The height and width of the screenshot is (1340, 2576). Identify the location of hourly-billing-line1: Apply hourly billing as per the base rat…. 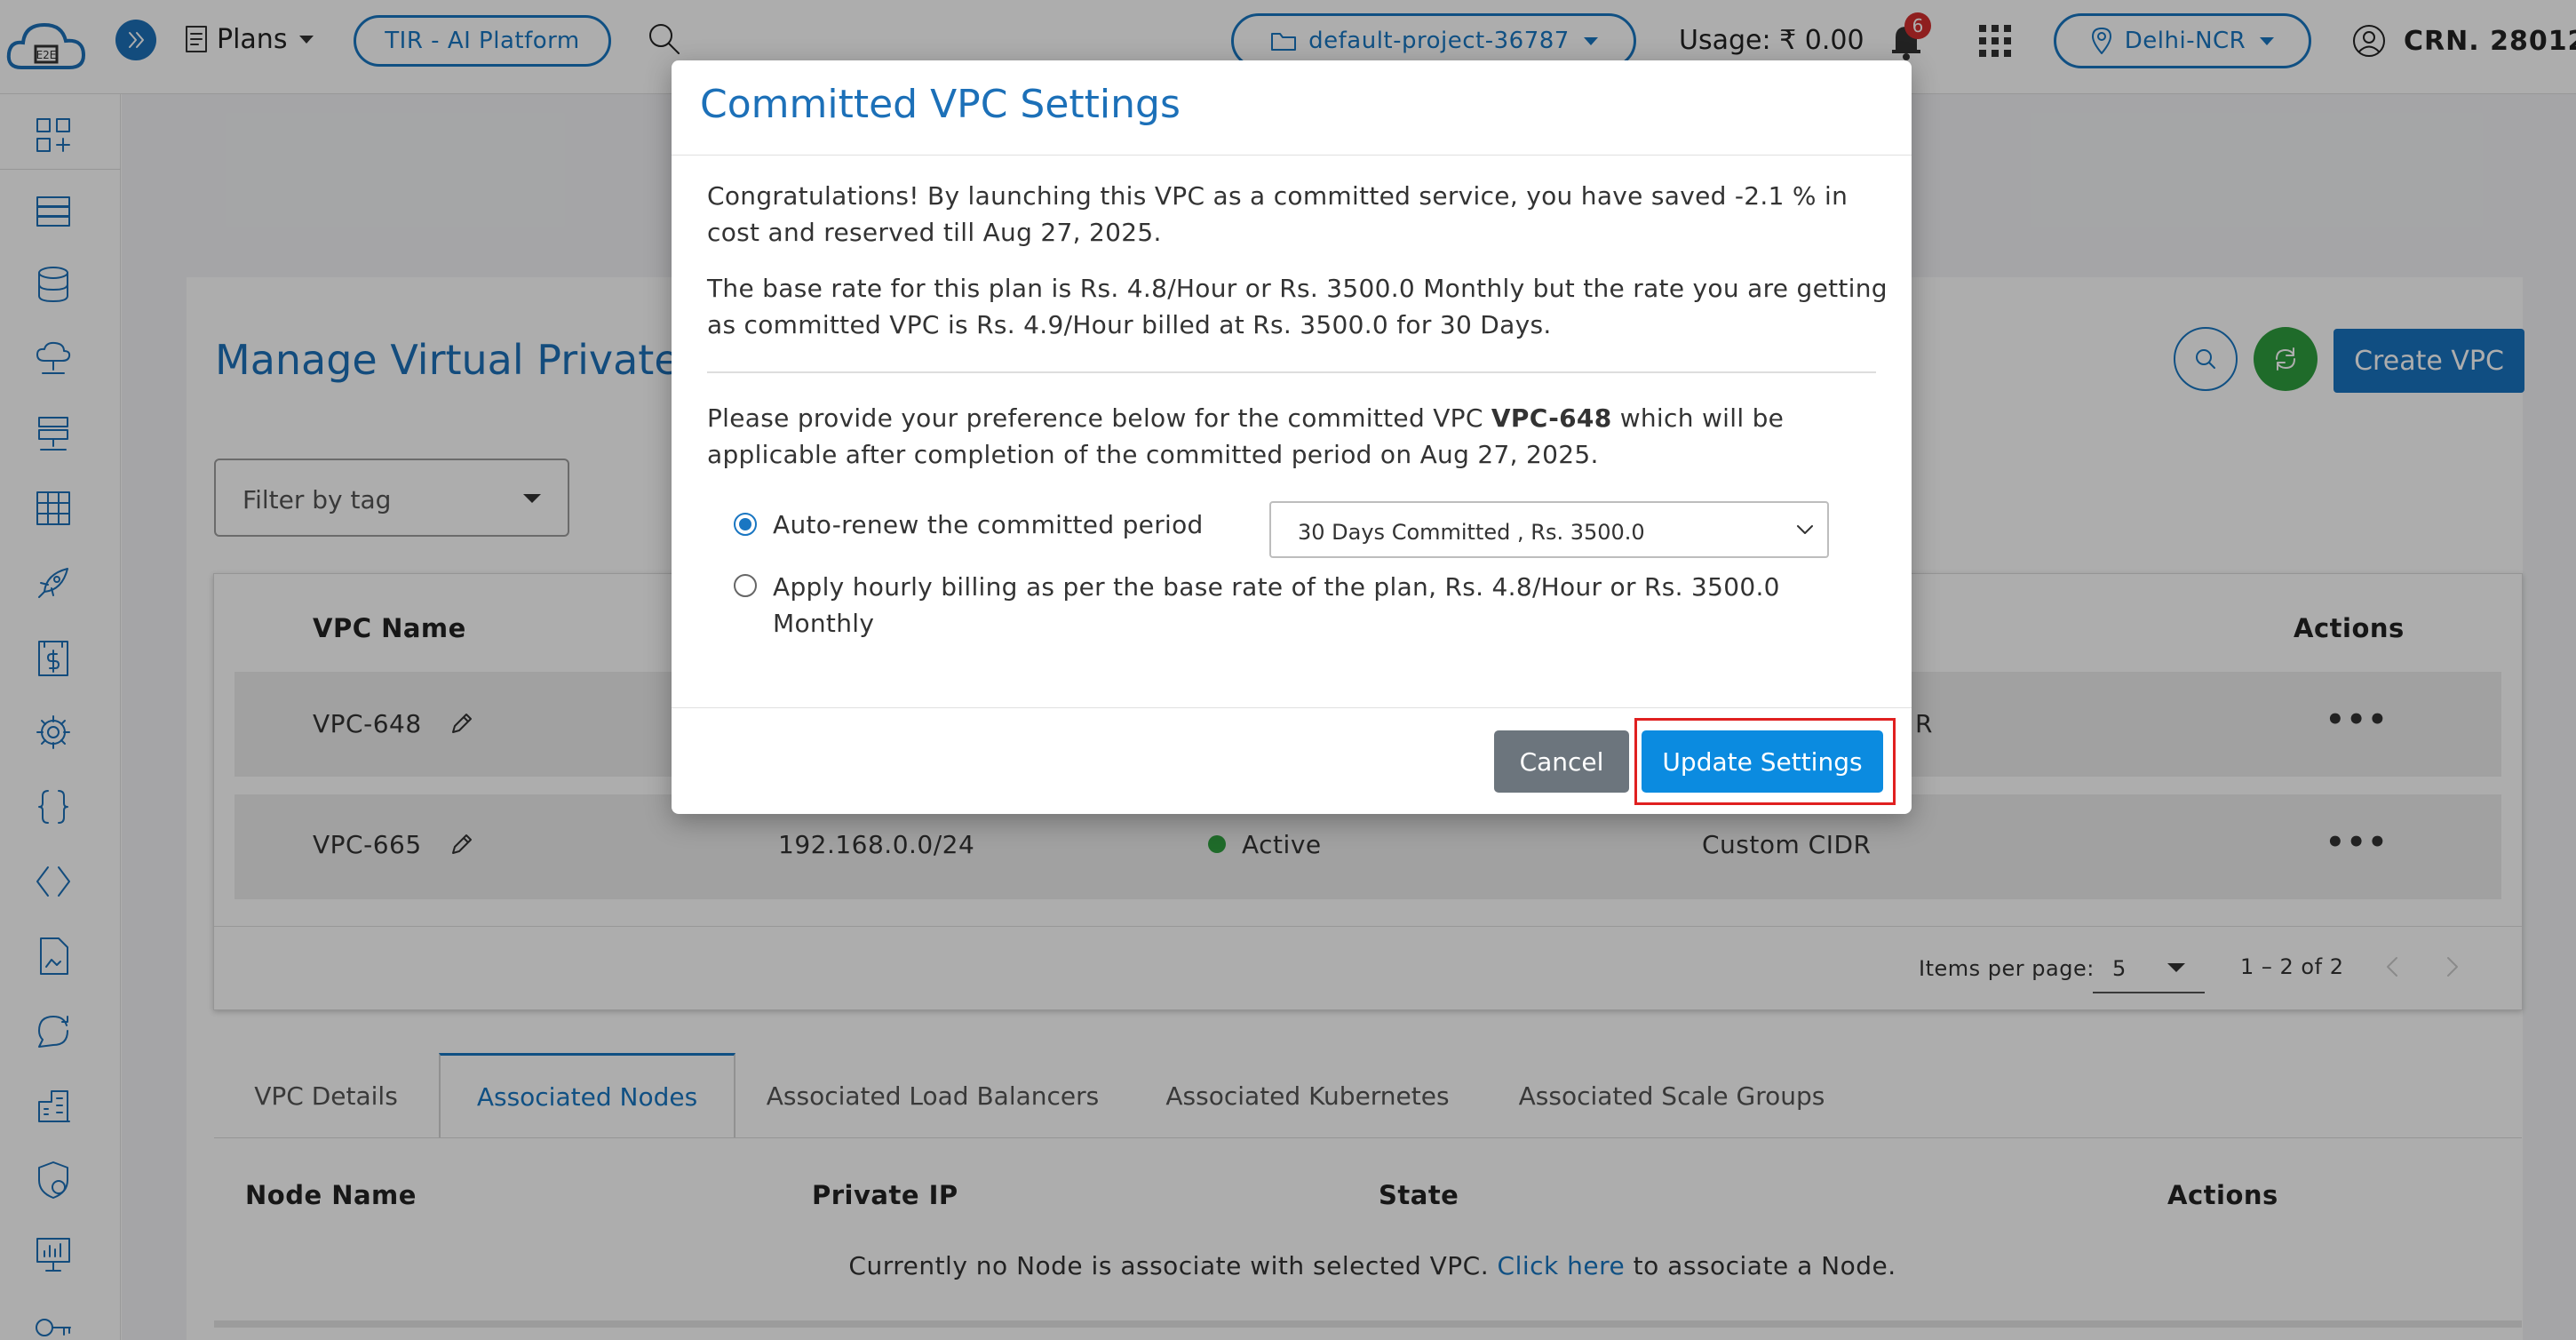
(1276, 587).